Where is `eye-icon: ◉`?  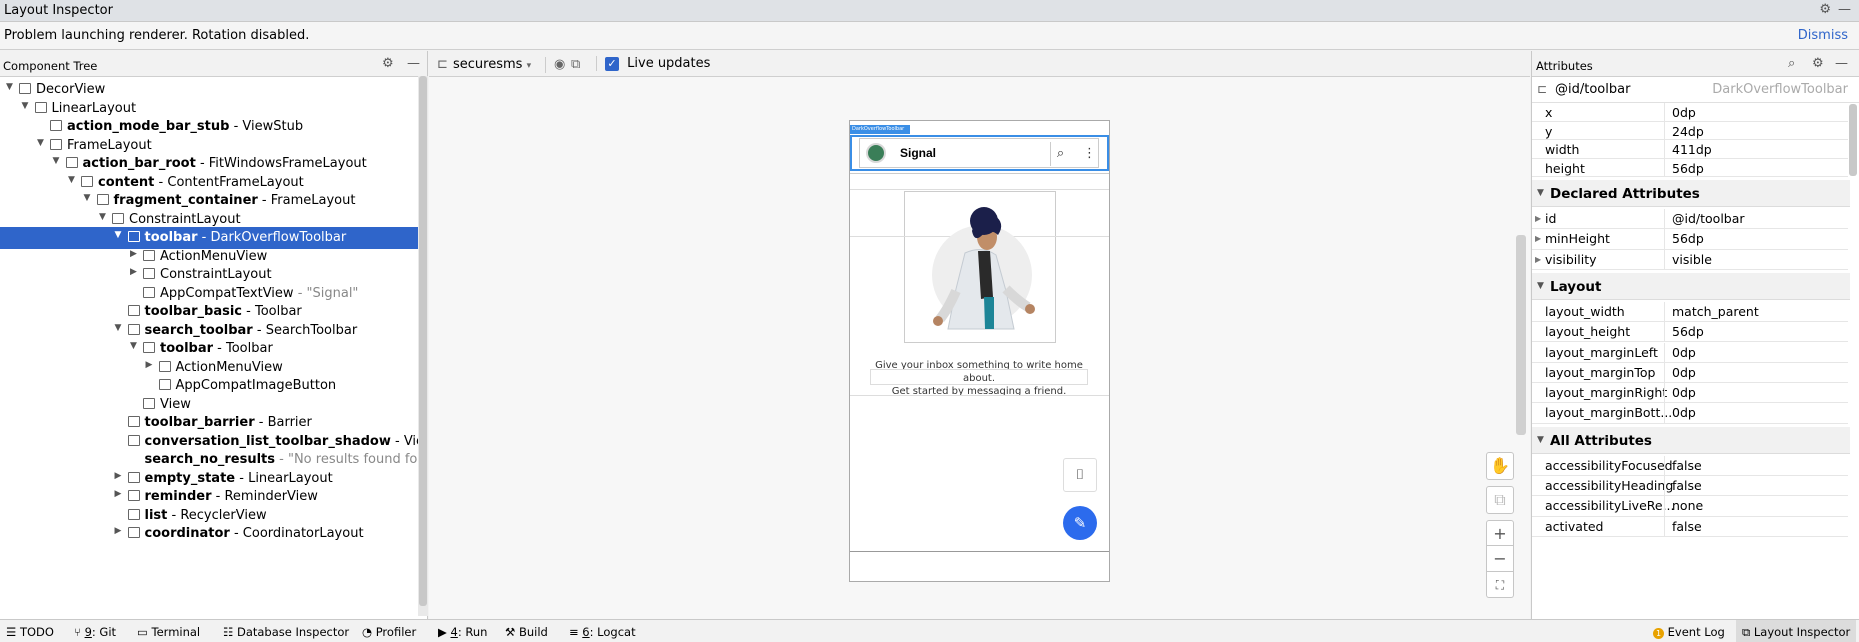
eye-icon: ◉ is located at coordinates (555, 65).